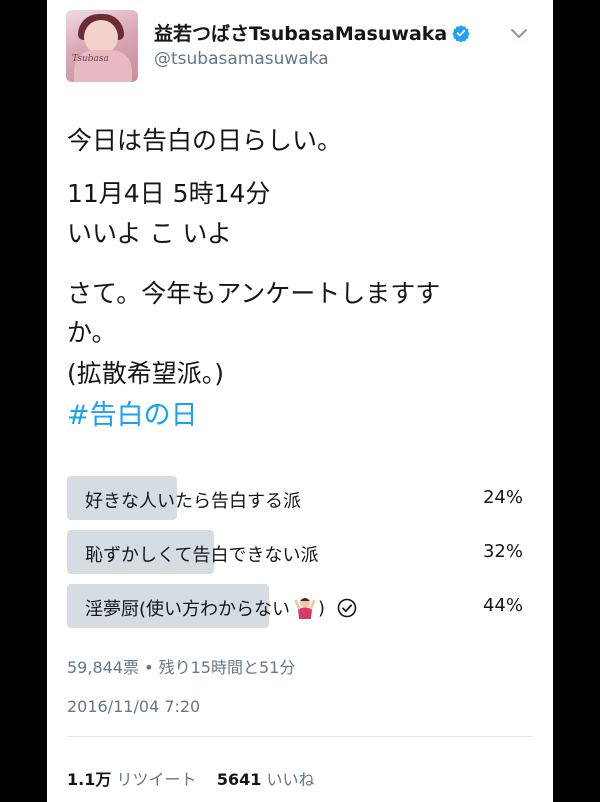  I want to click on poll-option: 恥ずかしくて告白できない派 32%, so click(295, 552).